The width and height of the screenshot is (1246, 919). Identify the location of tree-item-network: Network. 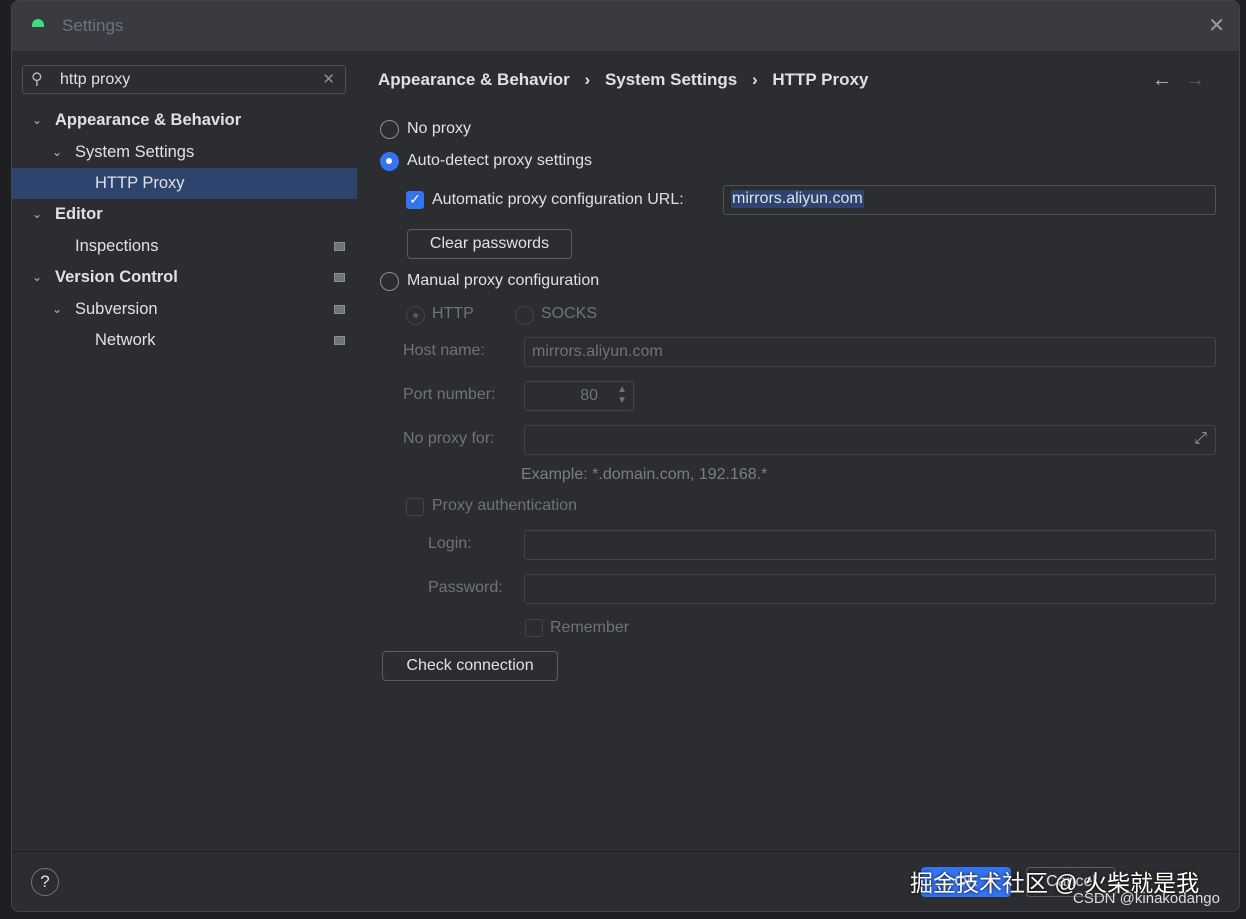
(184, 340).